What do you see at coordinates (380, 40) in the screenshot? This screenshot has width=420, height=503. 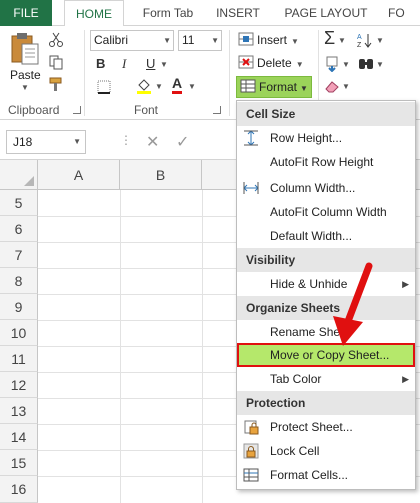 I see `sort-dropdown-icon: ▼` at bounding box center [380, 40].